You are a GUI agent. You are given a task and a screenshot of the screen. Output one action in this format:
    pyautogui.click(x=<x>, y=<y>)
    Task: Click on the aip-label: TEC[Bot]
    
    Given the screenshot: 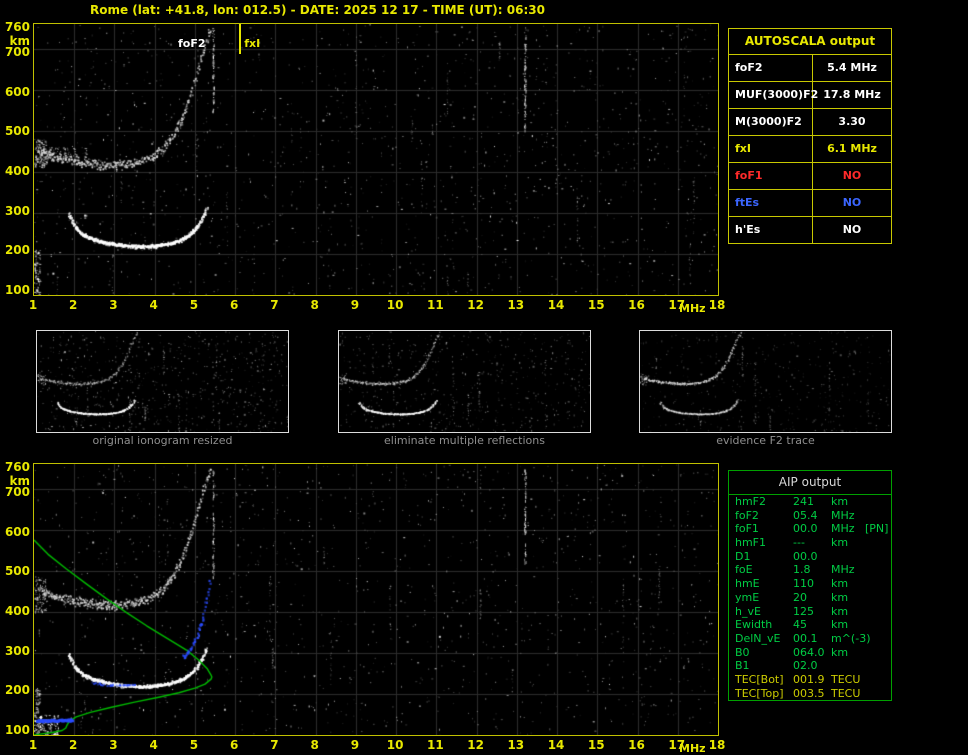 What is the action you would take?
    pyautogui.click(x=759, y=679)
    